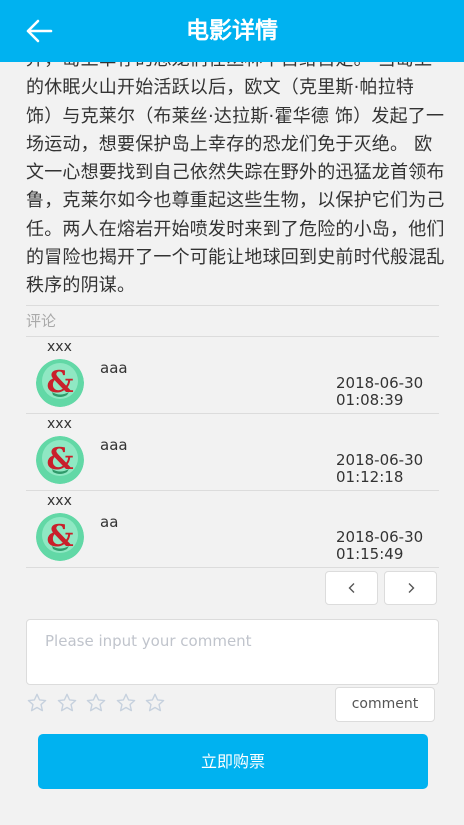 The height and width of the screenshot is (825, 464). Describe the element at coordinates (232, 321) in the screenshot. I see `comments-heading: 评论` at that location.